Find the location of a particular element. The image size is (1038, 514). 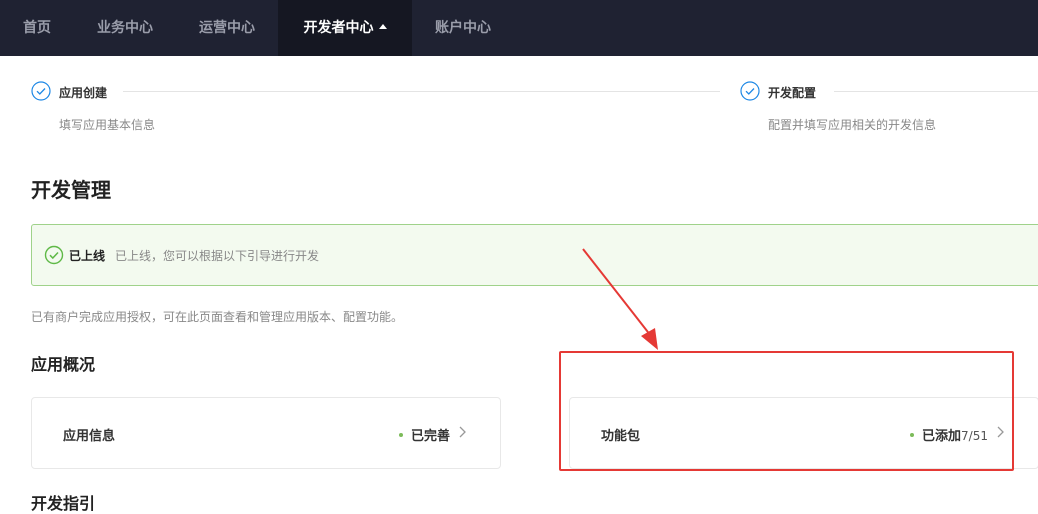

status-text: 已完善 is located at coordinates (430, 436).